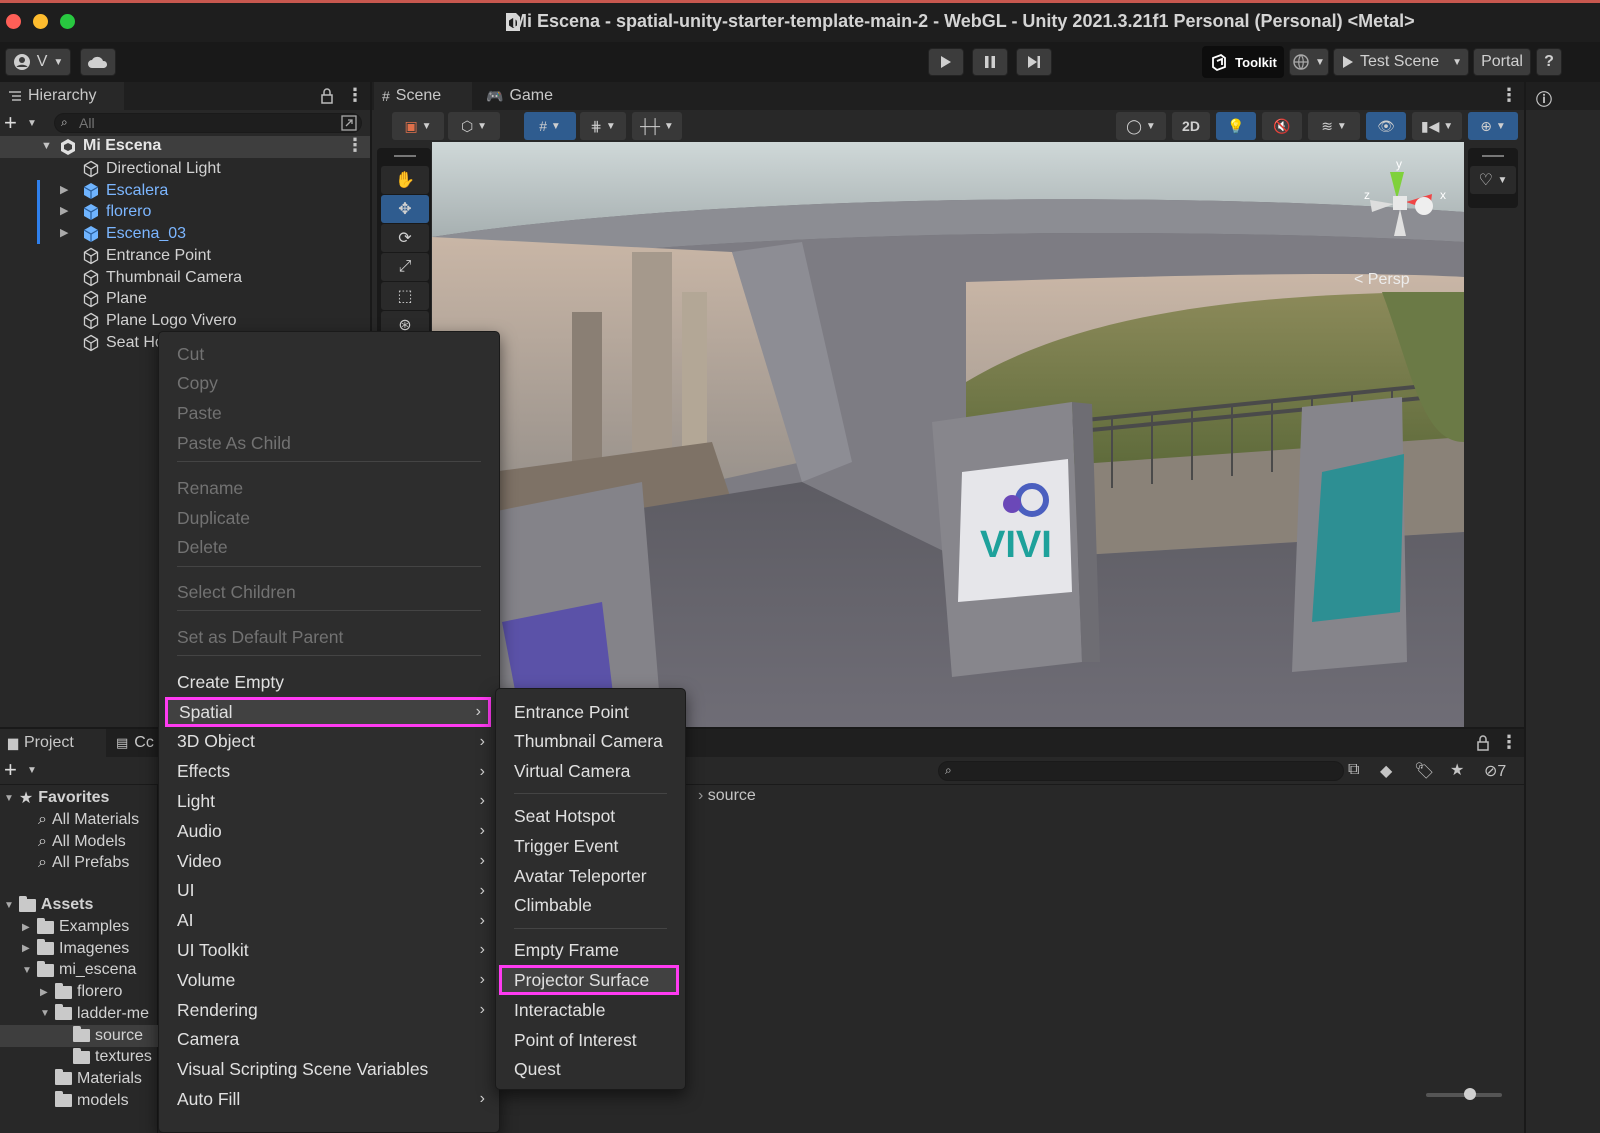 Image resolution: width=1600 pixels, height=1133 pixels. What do you see at coordinates (148, 321) in the screenshot?
I see `hierarchy-item-plane-logo-vivero: Plane Logo Vivero` at bounding box center [148, 321].